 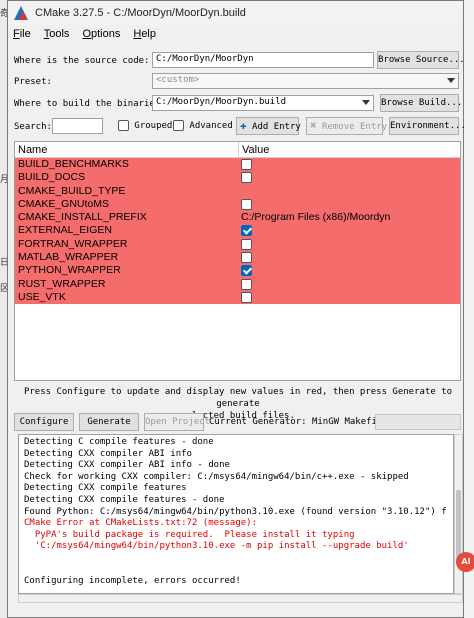 I want to click on log-line: Detecting CXX compiler ABI info - done, so click(x=127, y=465).